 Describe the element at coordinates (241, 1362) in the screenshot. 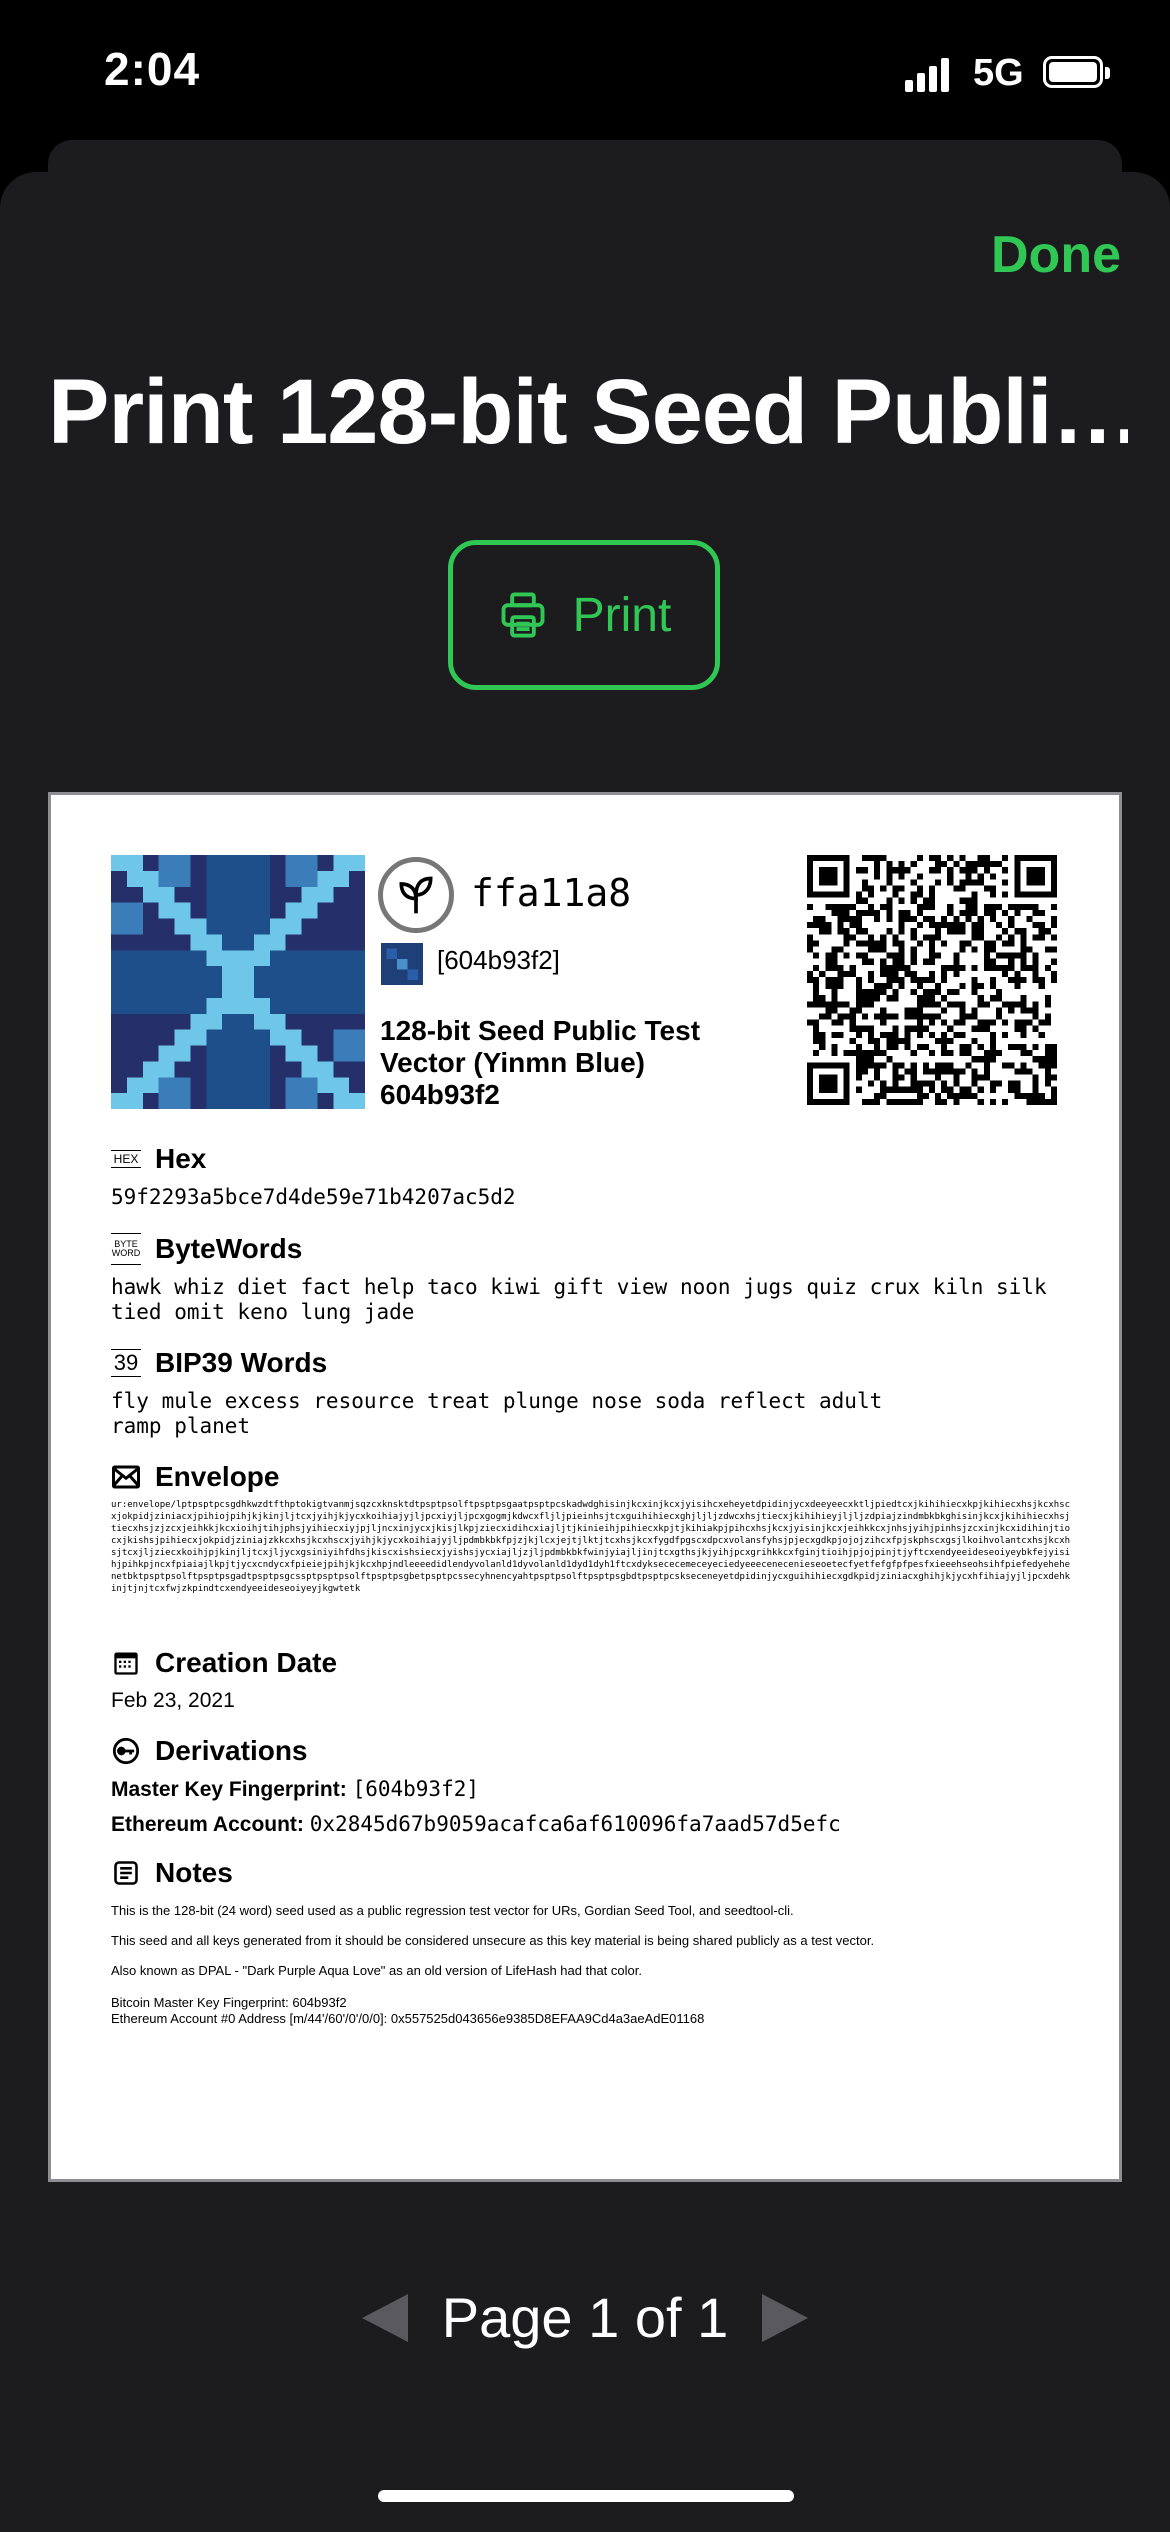

I see `bip39-label: BIP39 Words` at that location.